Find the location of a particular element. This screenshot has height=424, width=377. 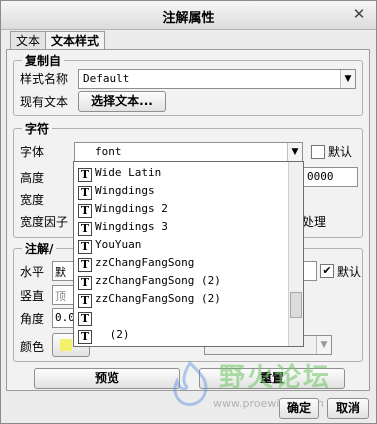

angle-label: 角度 is located at coordinates (32, 319).